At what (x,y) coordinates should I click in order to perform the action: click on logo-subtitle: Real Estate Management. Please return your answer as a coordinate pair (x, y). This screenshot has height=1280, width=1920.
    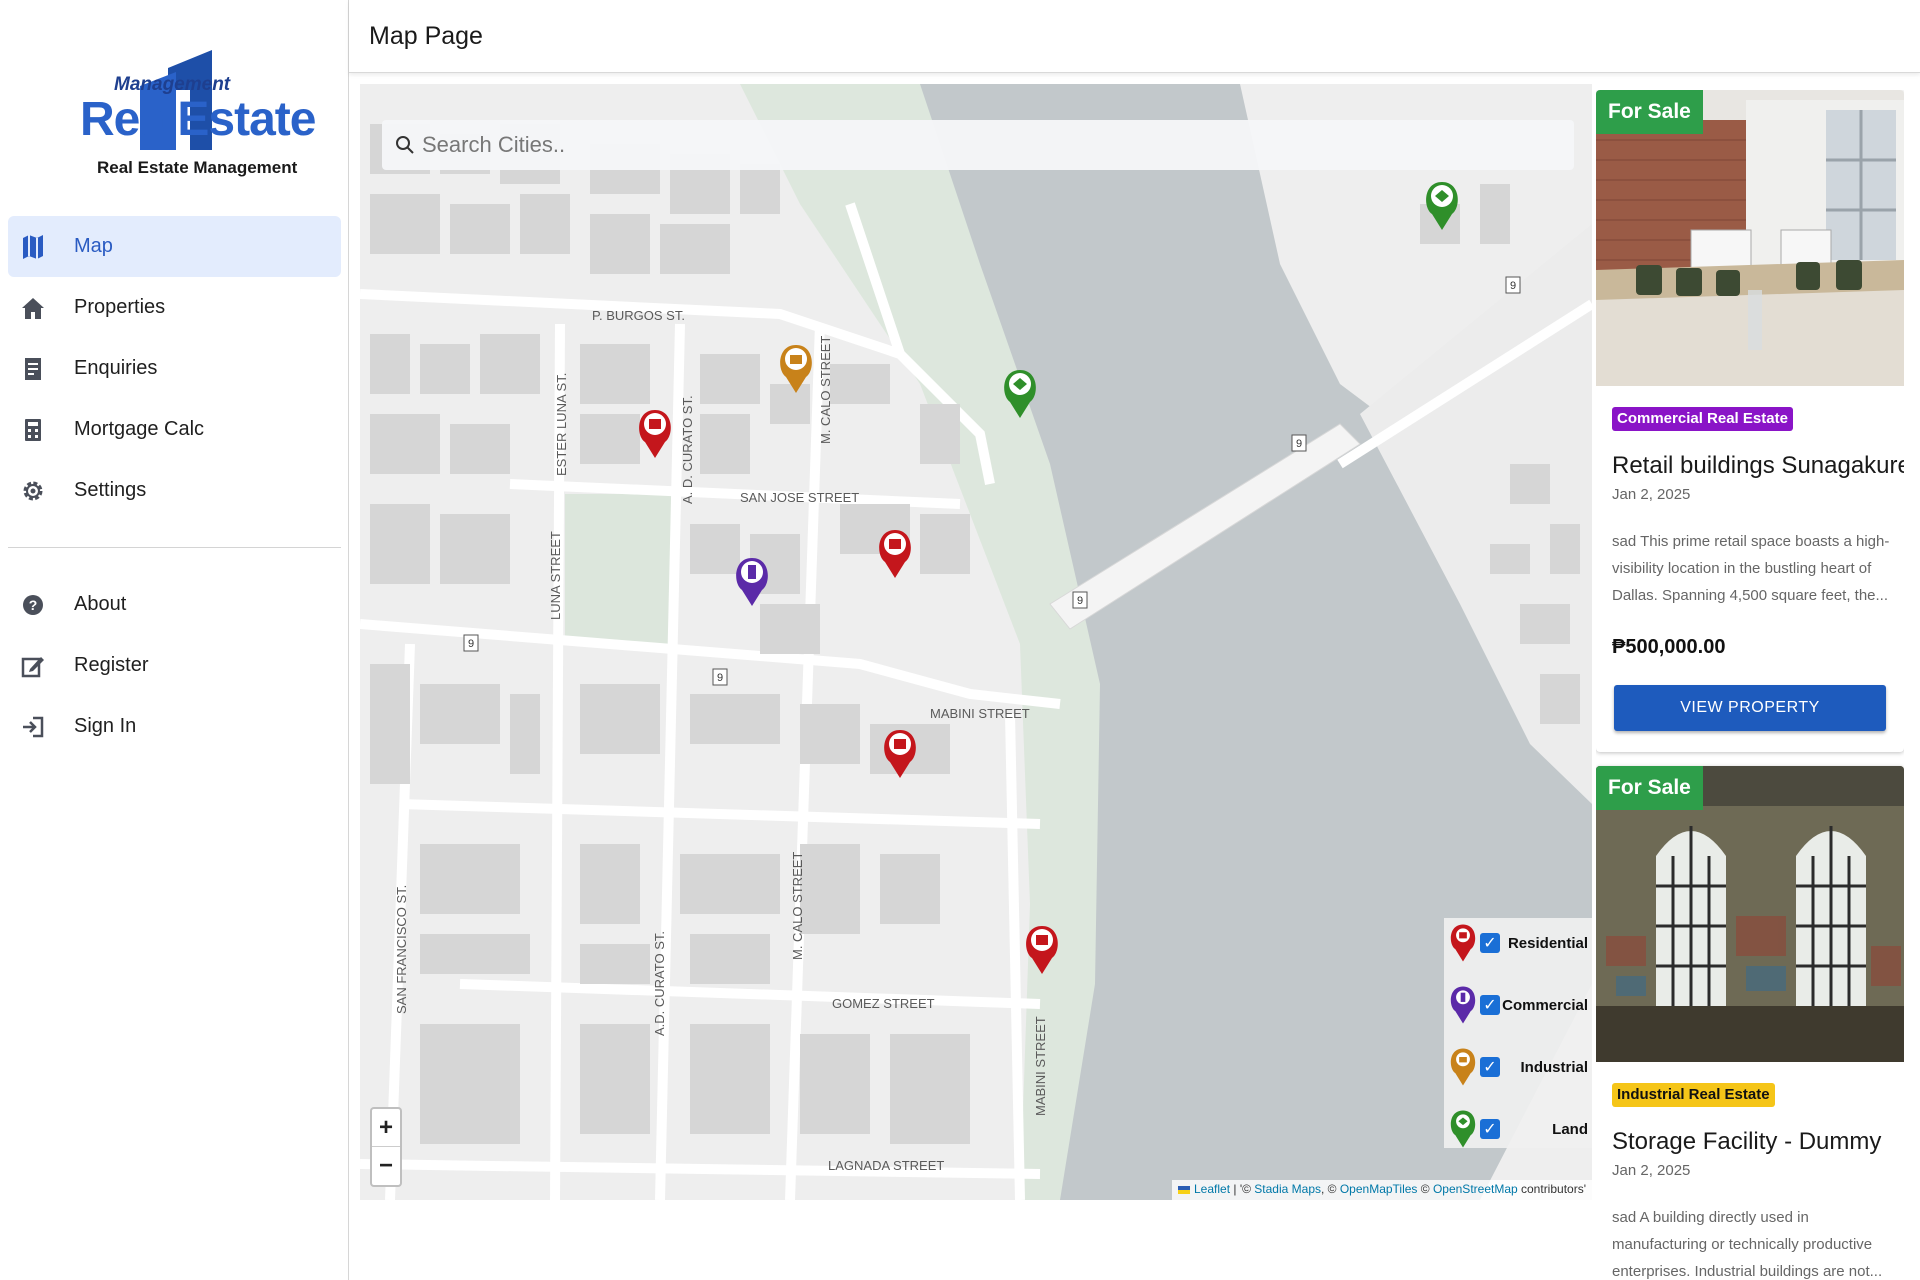
    Looking at the image, I should click on (197, 167).